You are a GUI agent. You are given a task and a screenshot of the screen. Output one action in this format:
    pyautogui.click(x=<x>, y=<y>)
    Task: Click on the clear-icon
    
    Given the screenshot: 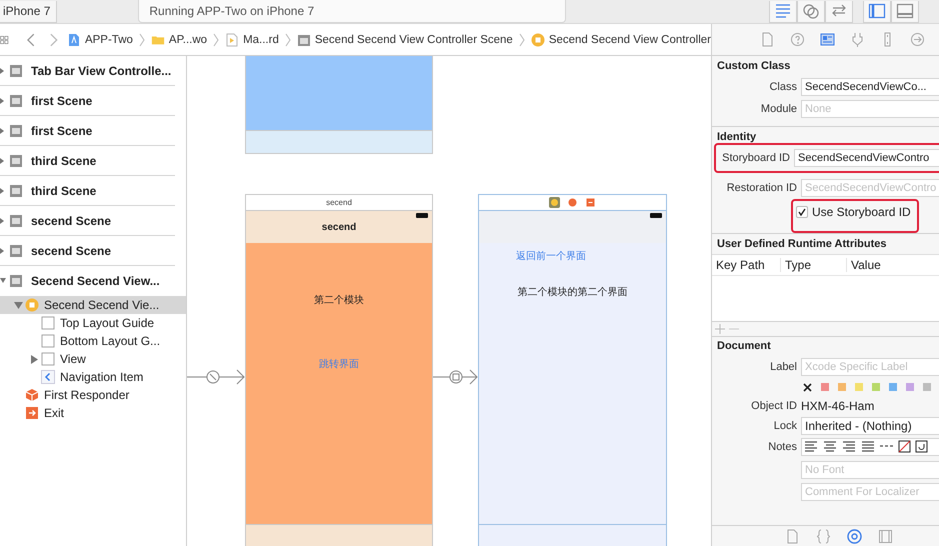 What is the action you would take?
    pyautogui.click(x=807, y=387)
    